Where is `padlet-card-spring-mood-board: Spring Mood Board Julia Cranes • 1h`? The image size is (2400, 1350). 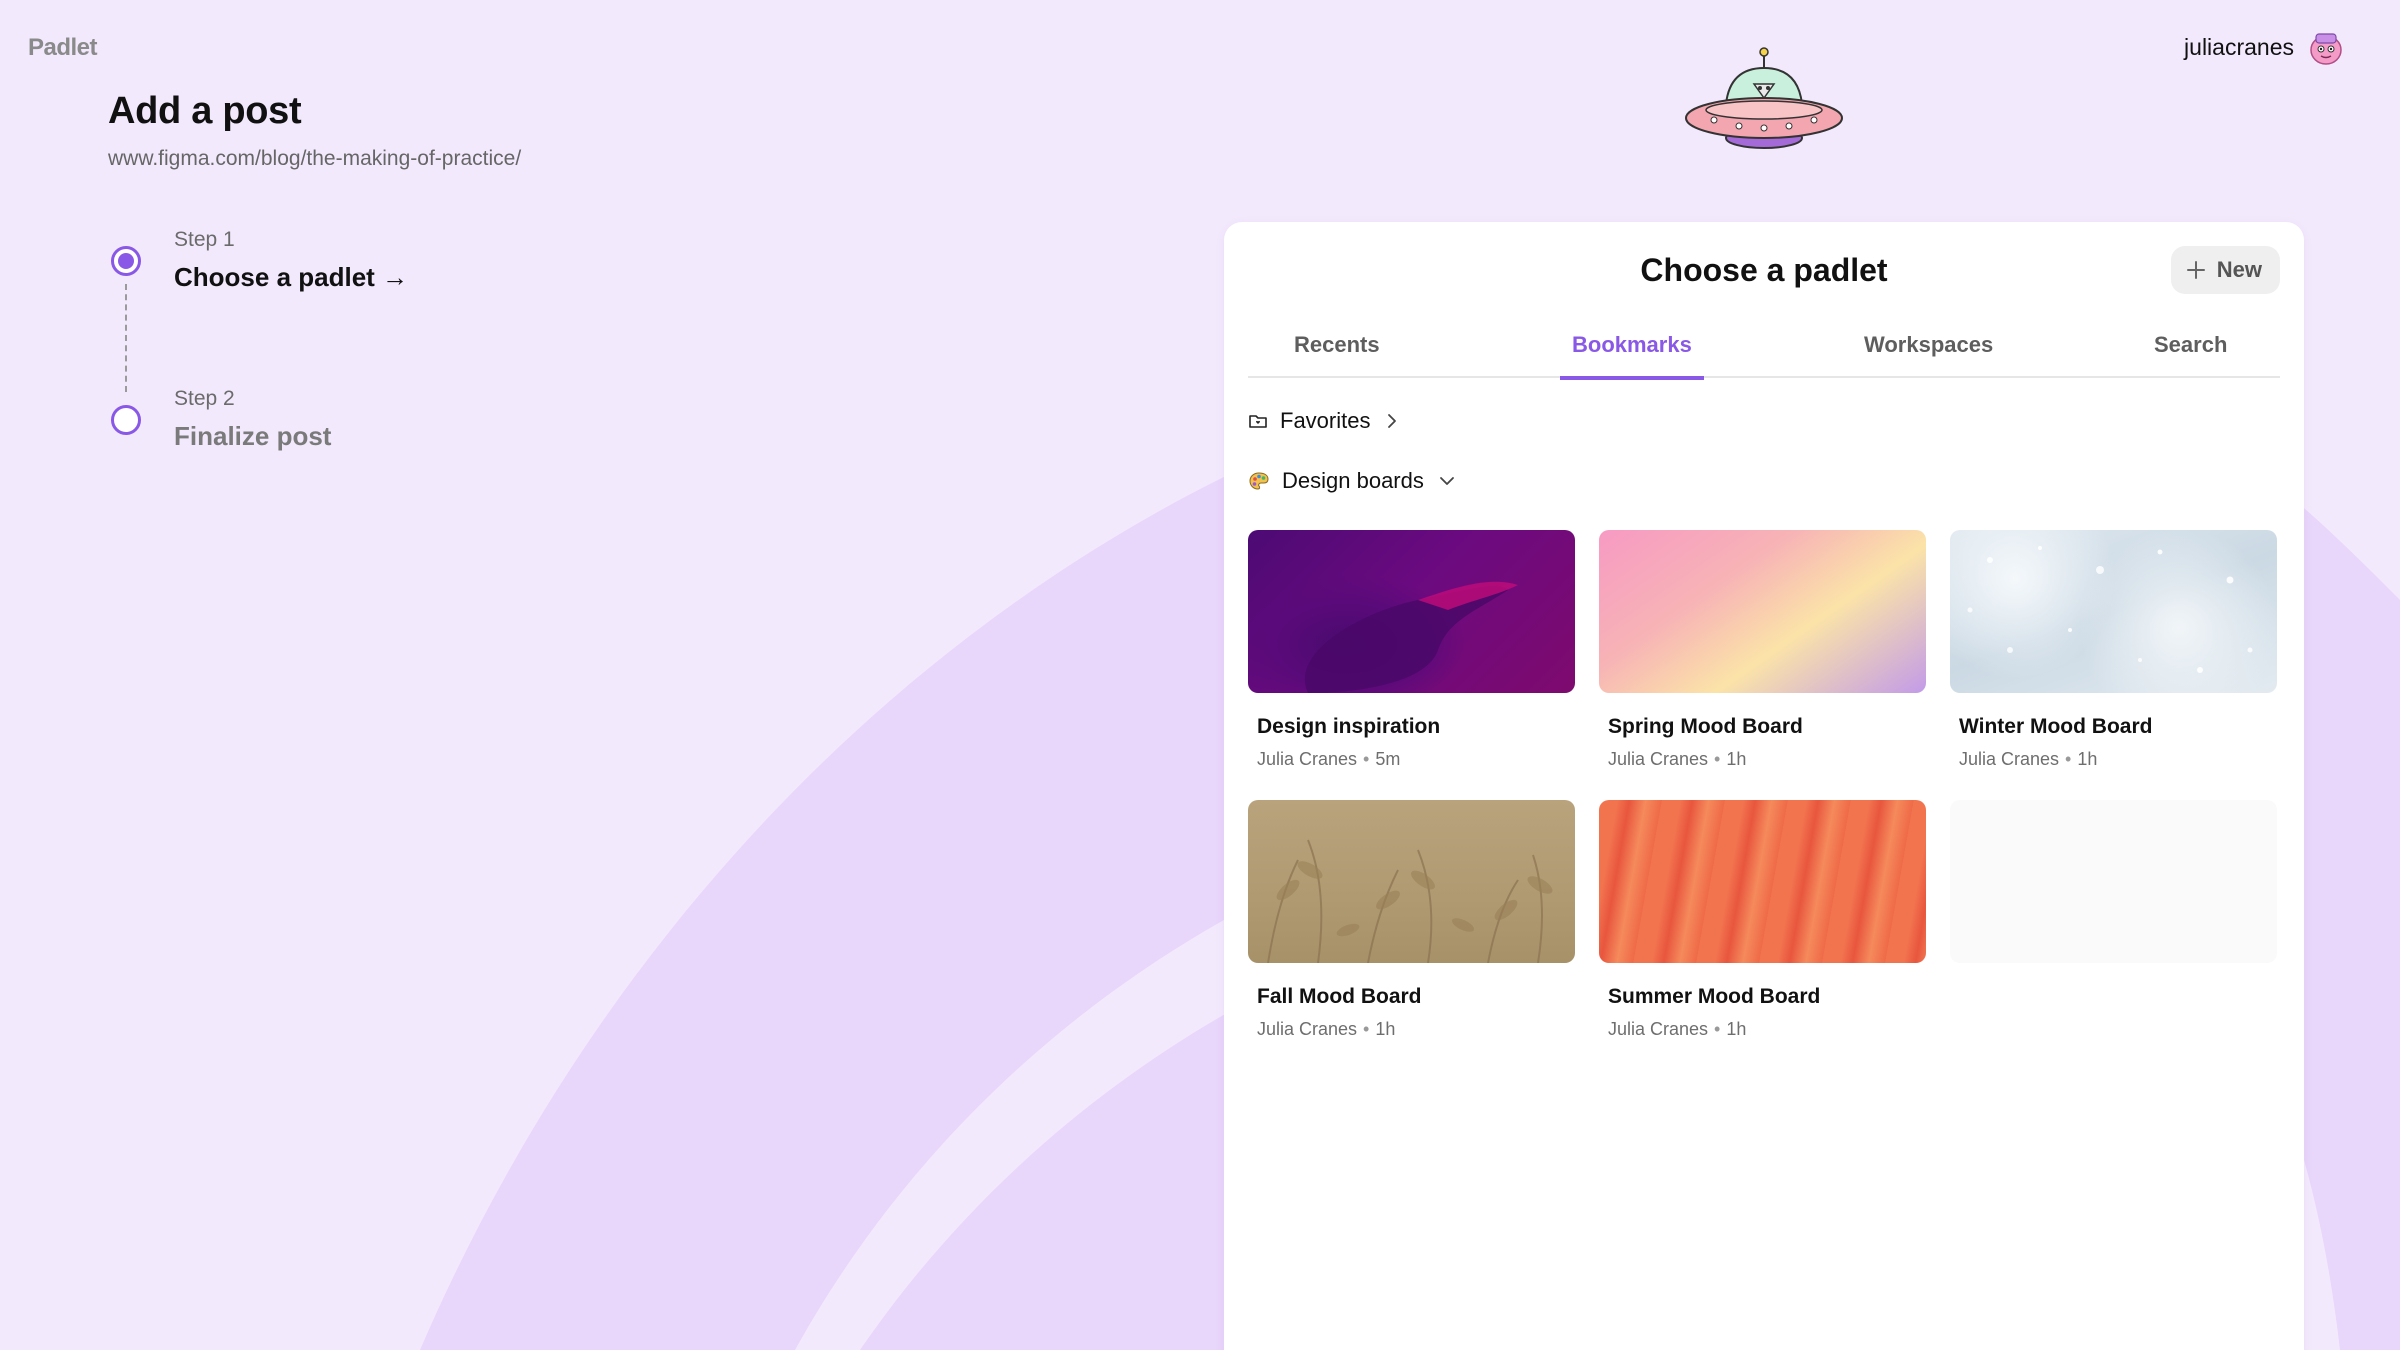 padlet-card-spring-mood-board: Spring Mood Board Julia Cranes • 1h is located at coordinates (1762, 650).